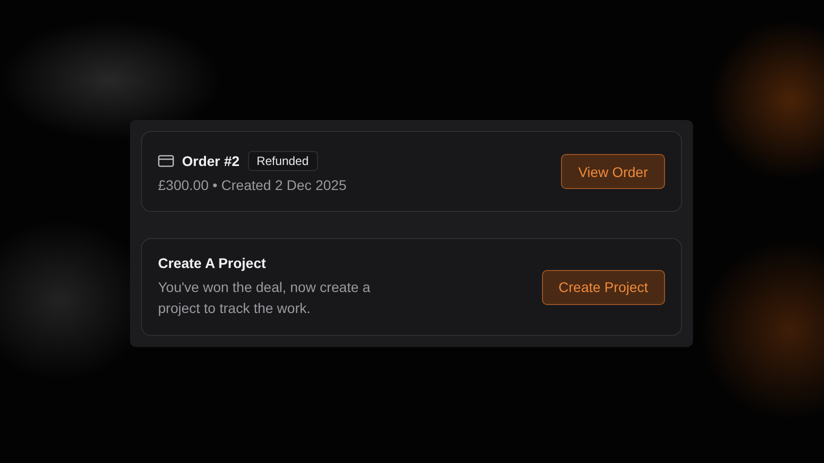 The height and width of the screenshot is (463, 824). I want to click on project-title: Create A Project, so click(212, 263).